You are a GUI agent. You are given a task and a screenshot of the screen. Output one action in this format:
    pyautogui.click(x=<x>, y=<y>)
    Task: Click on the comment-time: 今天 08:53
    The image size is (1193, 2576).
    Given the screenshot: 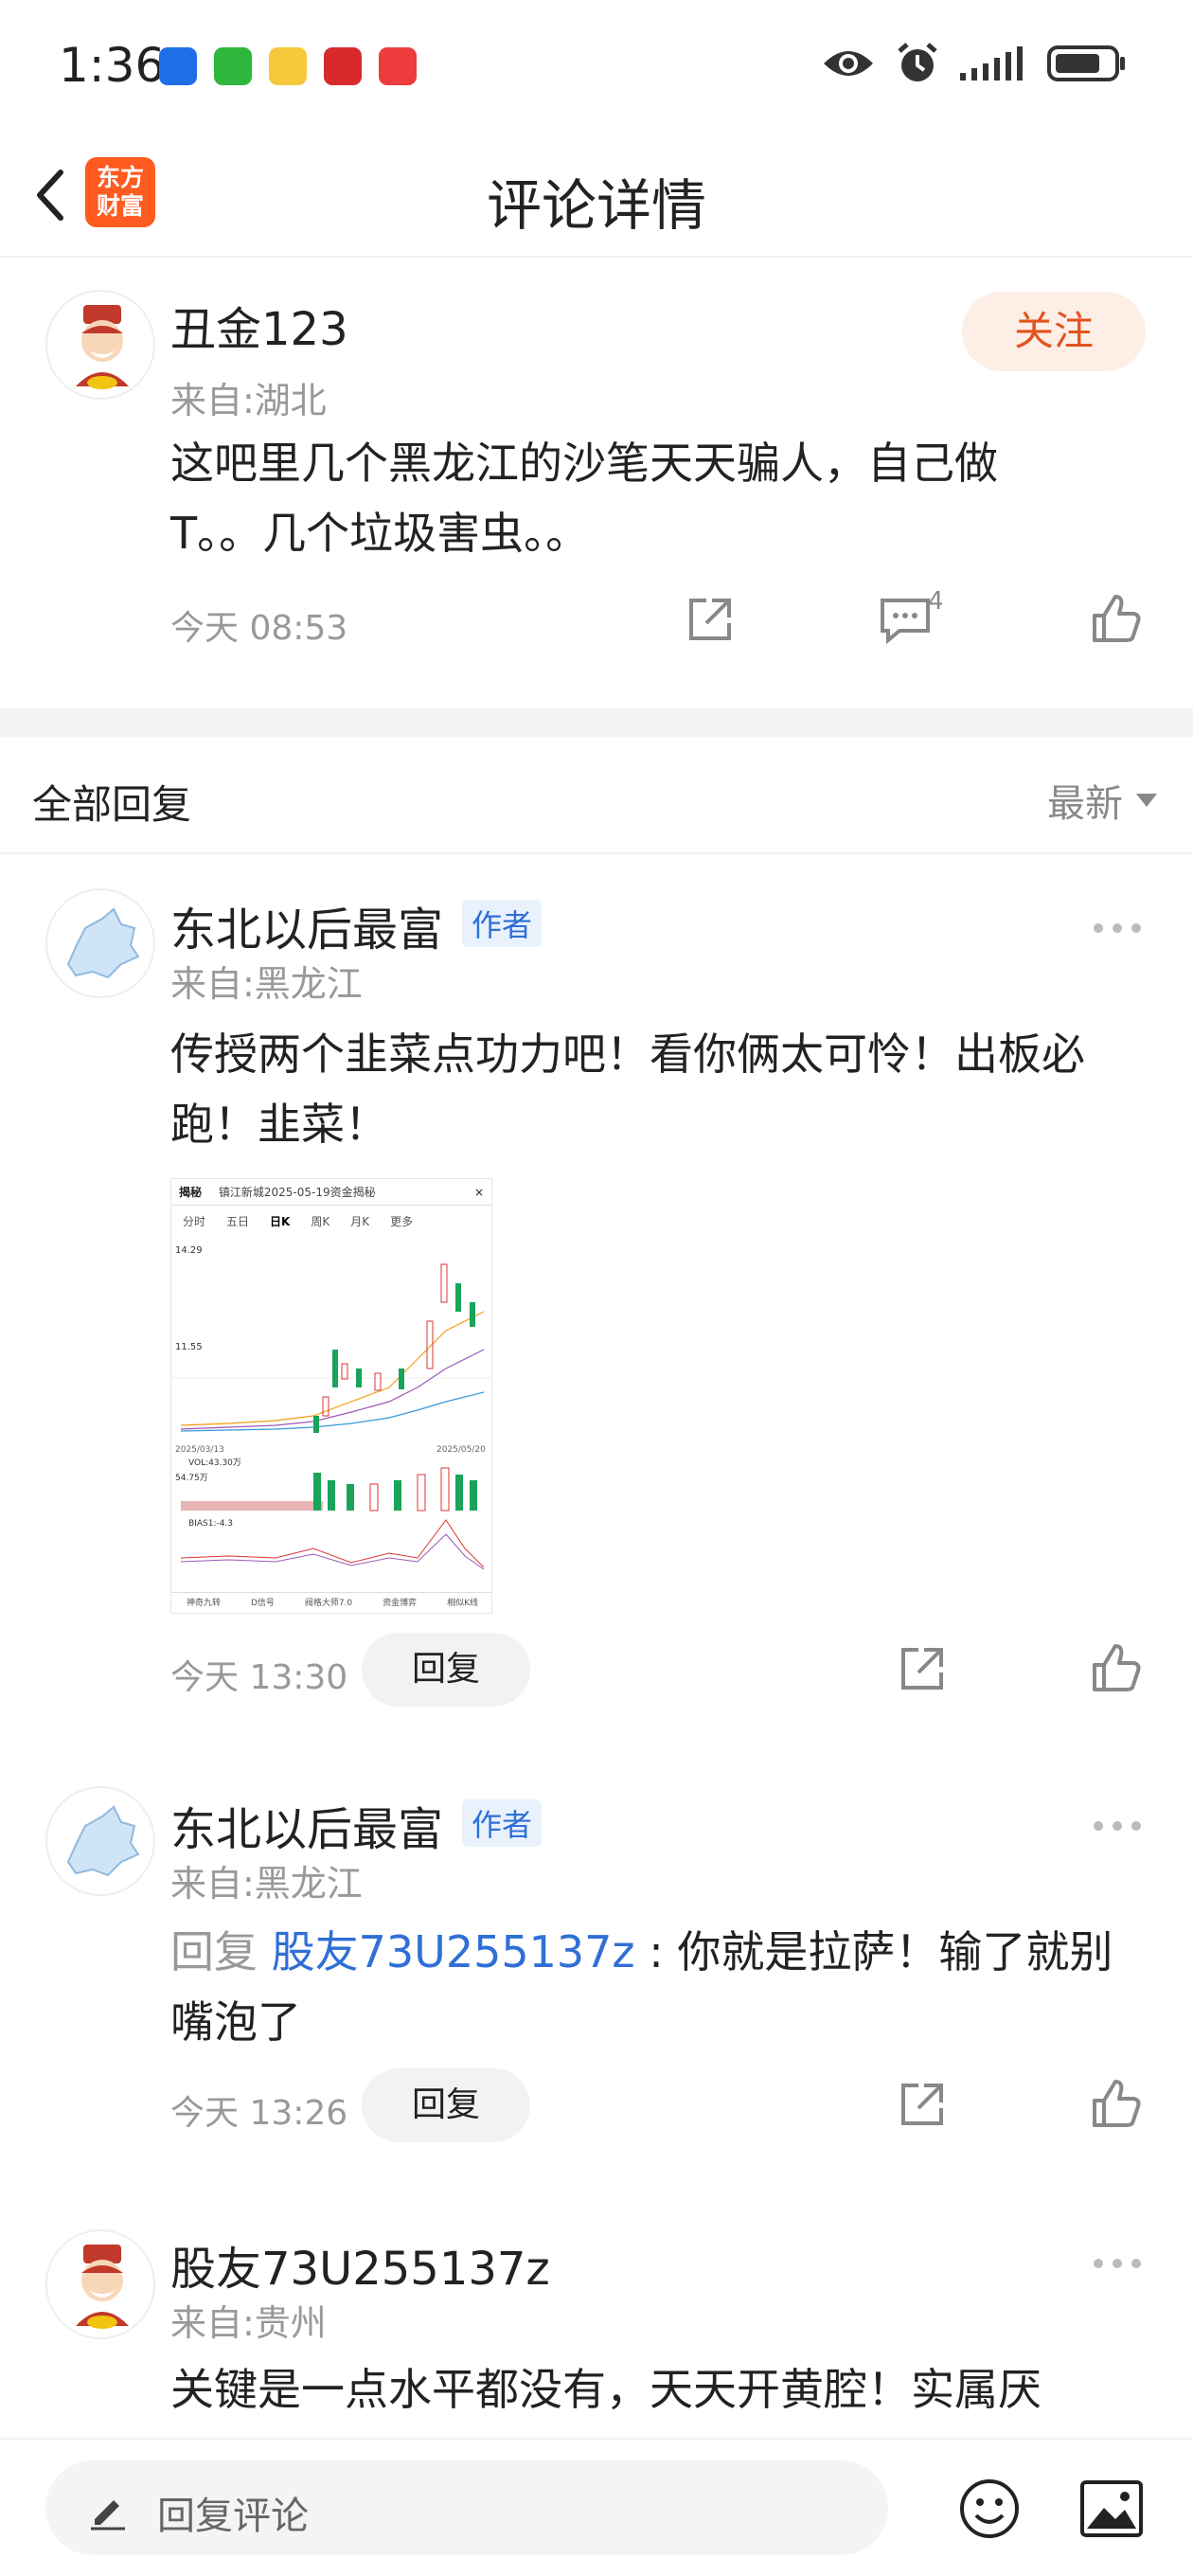 What is the action you would take?
    pyautogui.click(x=259, y=628)
    